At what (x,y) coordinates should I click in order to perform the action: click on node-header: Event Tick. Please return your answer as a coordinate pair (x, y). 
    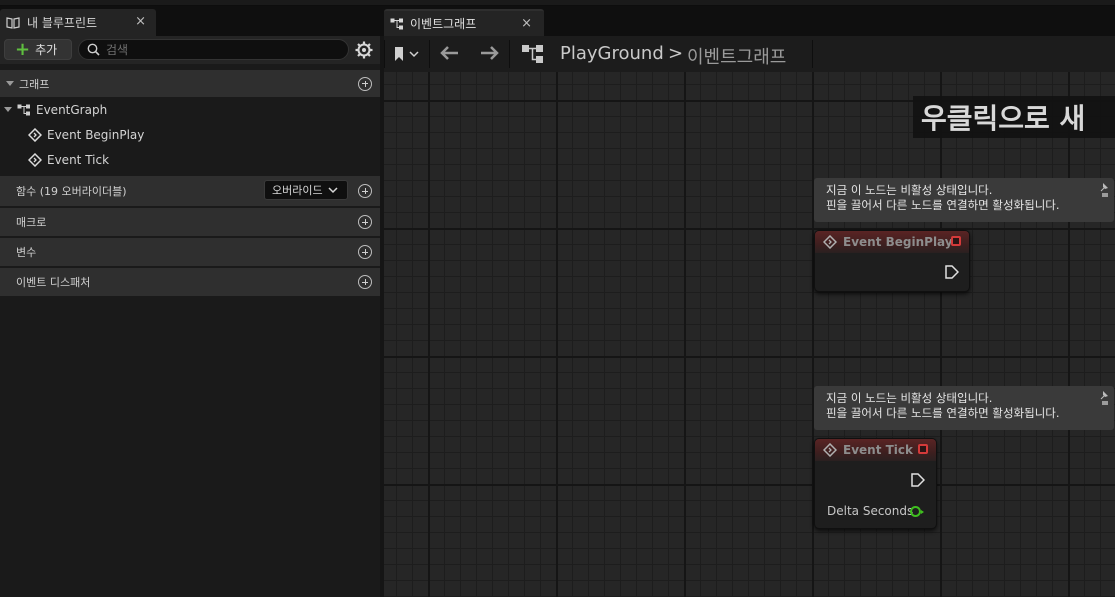
    Looking at the image, I should click on (875, 450).